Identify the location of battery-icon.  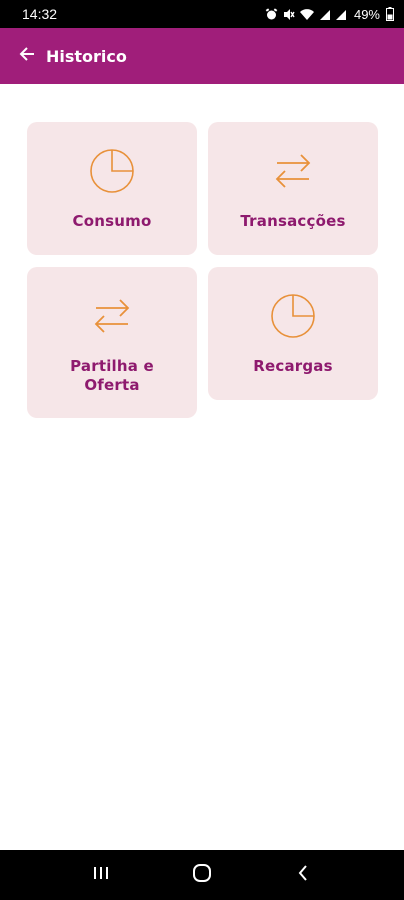
(390, 14).